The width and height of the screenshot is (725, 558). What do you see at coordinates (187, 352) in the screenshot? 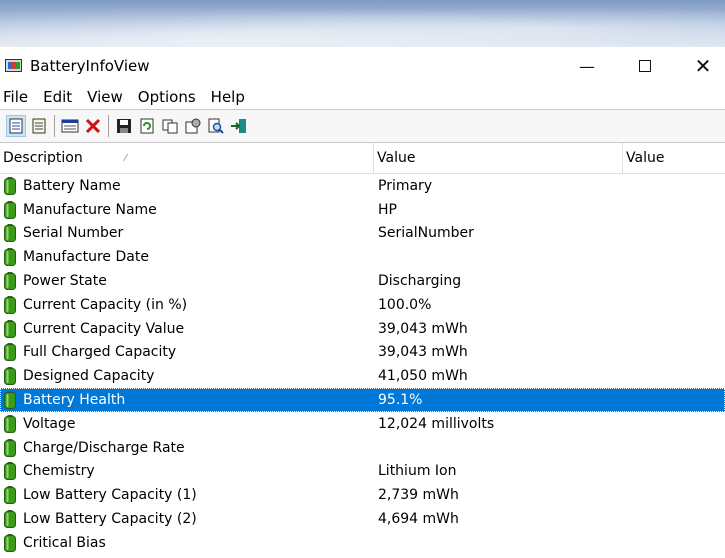
I see `row-description-cell: Full Charged Capacity` at bounding box center [187, 352].